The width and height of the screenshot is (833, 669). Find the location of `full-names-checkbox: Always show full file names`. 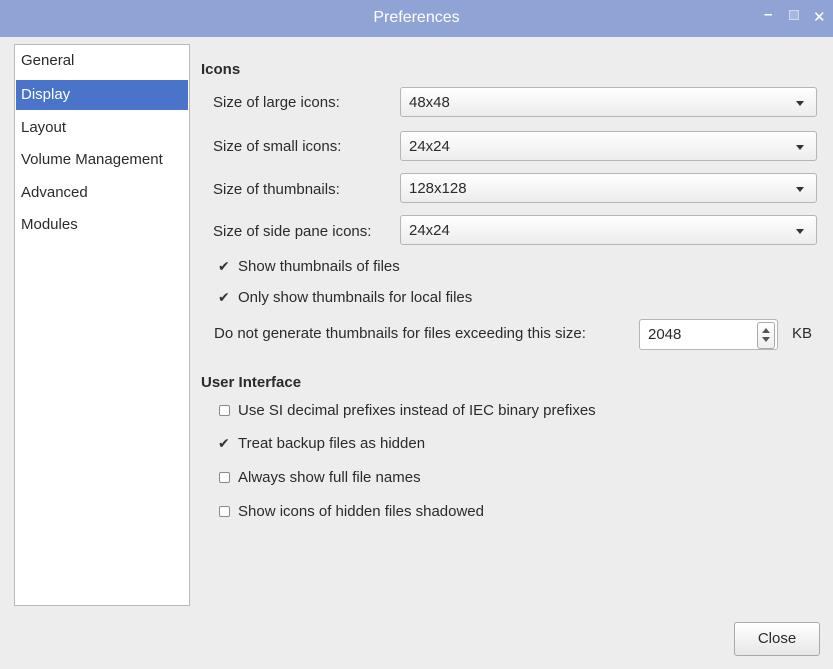

full-names-checkbox: Always show full file names is located at coordinates (320, 478).